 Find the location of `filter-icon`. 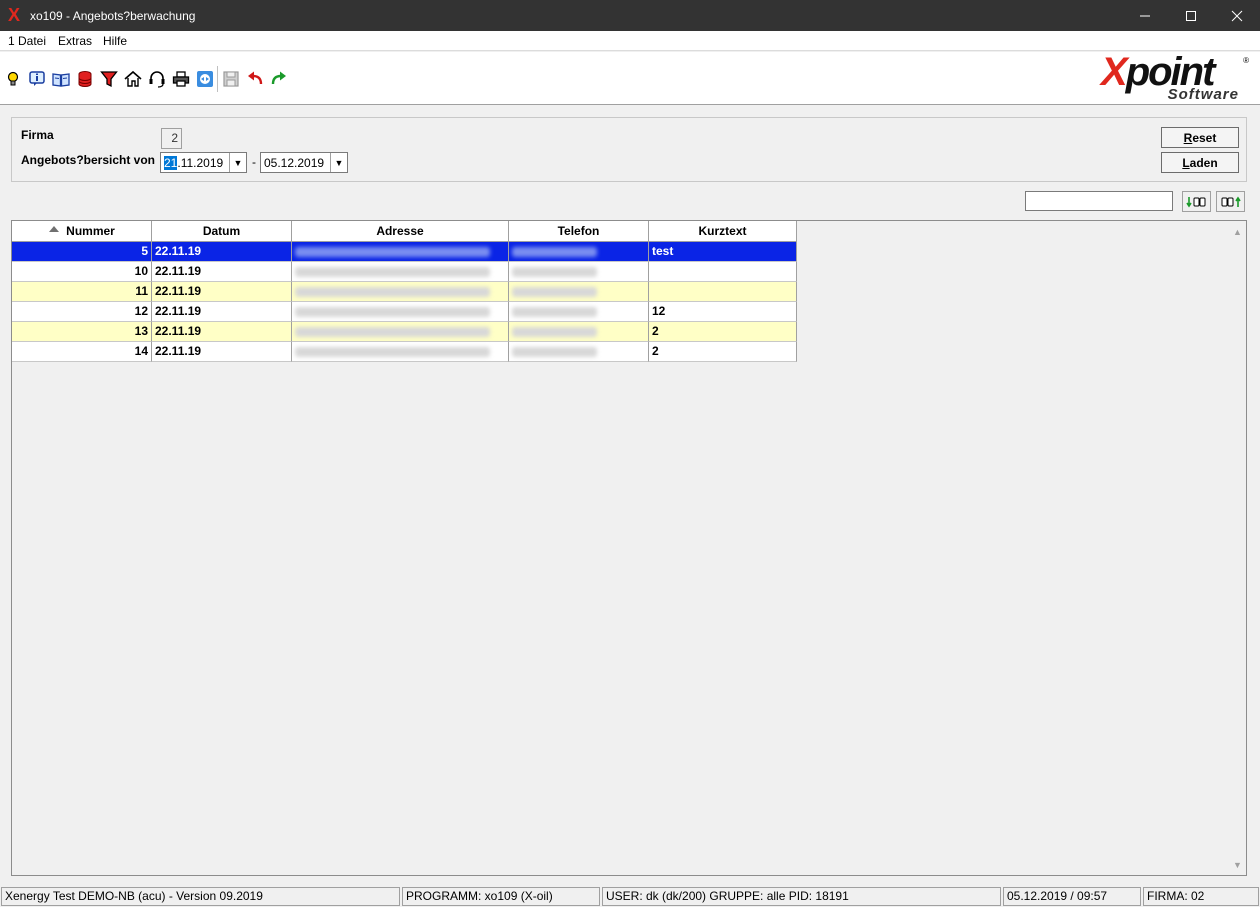

filter-icon is located at coordinates (109, 79).